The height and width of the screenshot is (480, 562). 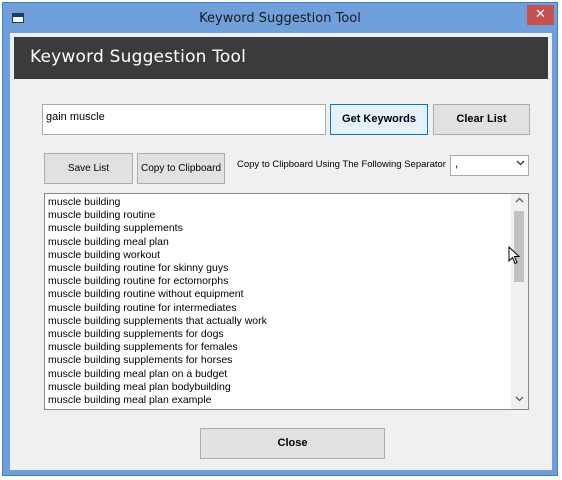 I want to click on list-item: muscle building meal plan, so click(x=278, y=242).